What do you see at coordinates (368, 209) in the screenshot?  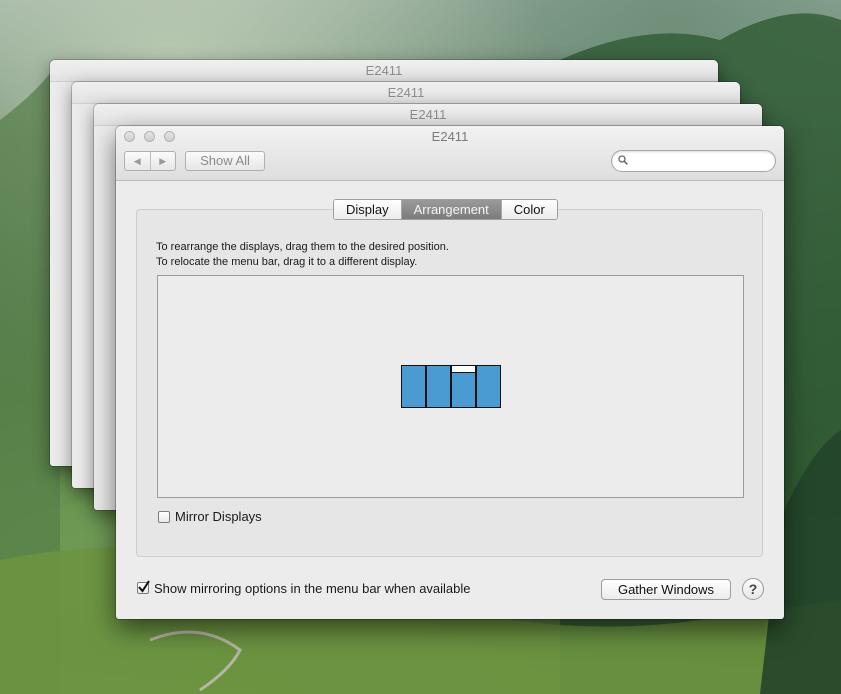 I see `tab-display: Display` at bounding box center [368, 209].